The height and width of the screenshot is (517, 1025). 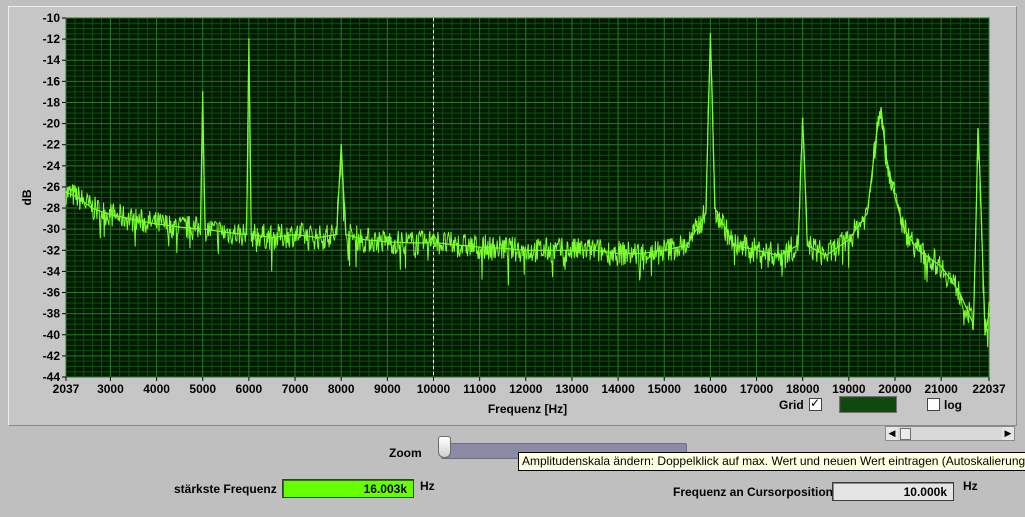 What do you see at coordinates (52, 356) in the screenshot?
I see `y-tick-label: -42` at bounding box center [52, 356].